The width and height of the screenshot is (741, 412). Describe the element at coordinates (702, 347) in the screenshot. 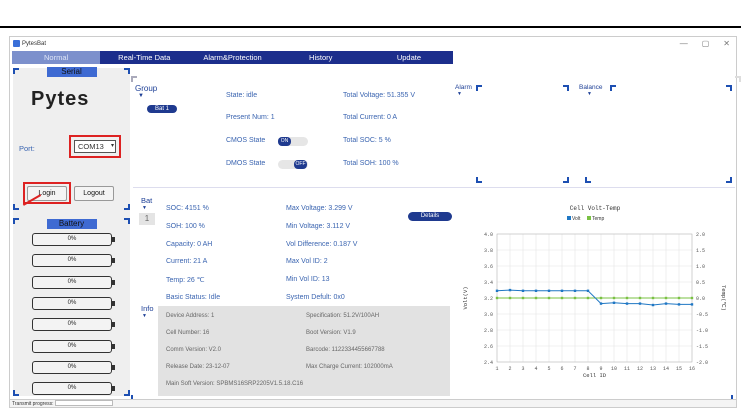

I see `y2-tick-label: -1.5` at that location.